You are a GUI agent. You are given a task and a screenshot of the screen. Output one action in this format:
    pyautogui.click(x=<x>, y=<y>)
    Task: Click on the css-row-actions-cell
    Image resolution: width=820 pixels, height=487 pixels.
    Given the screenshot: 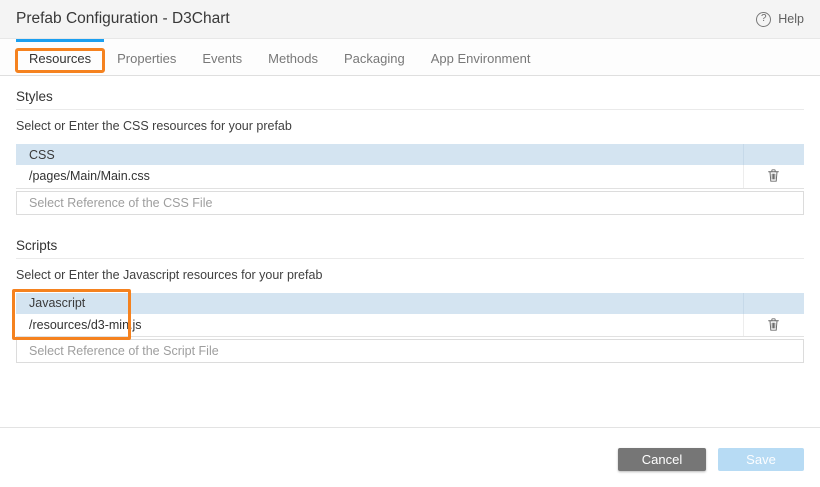 What is the action you would take?
    pyautogui.click(x=773, y=177)
    